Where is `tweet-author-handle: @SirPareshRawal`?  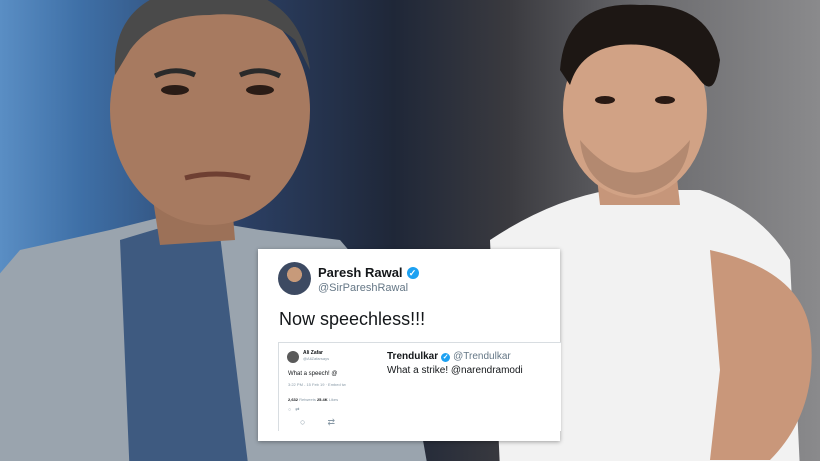 tweet-author-handle: @SirPareshRawal is located at coordinates (363, 288).